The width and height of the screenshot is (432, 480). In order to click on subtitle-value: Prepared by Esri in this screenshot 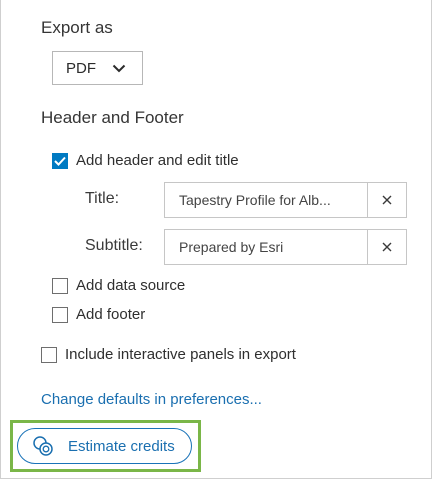, I will do `click(231, 247)`.